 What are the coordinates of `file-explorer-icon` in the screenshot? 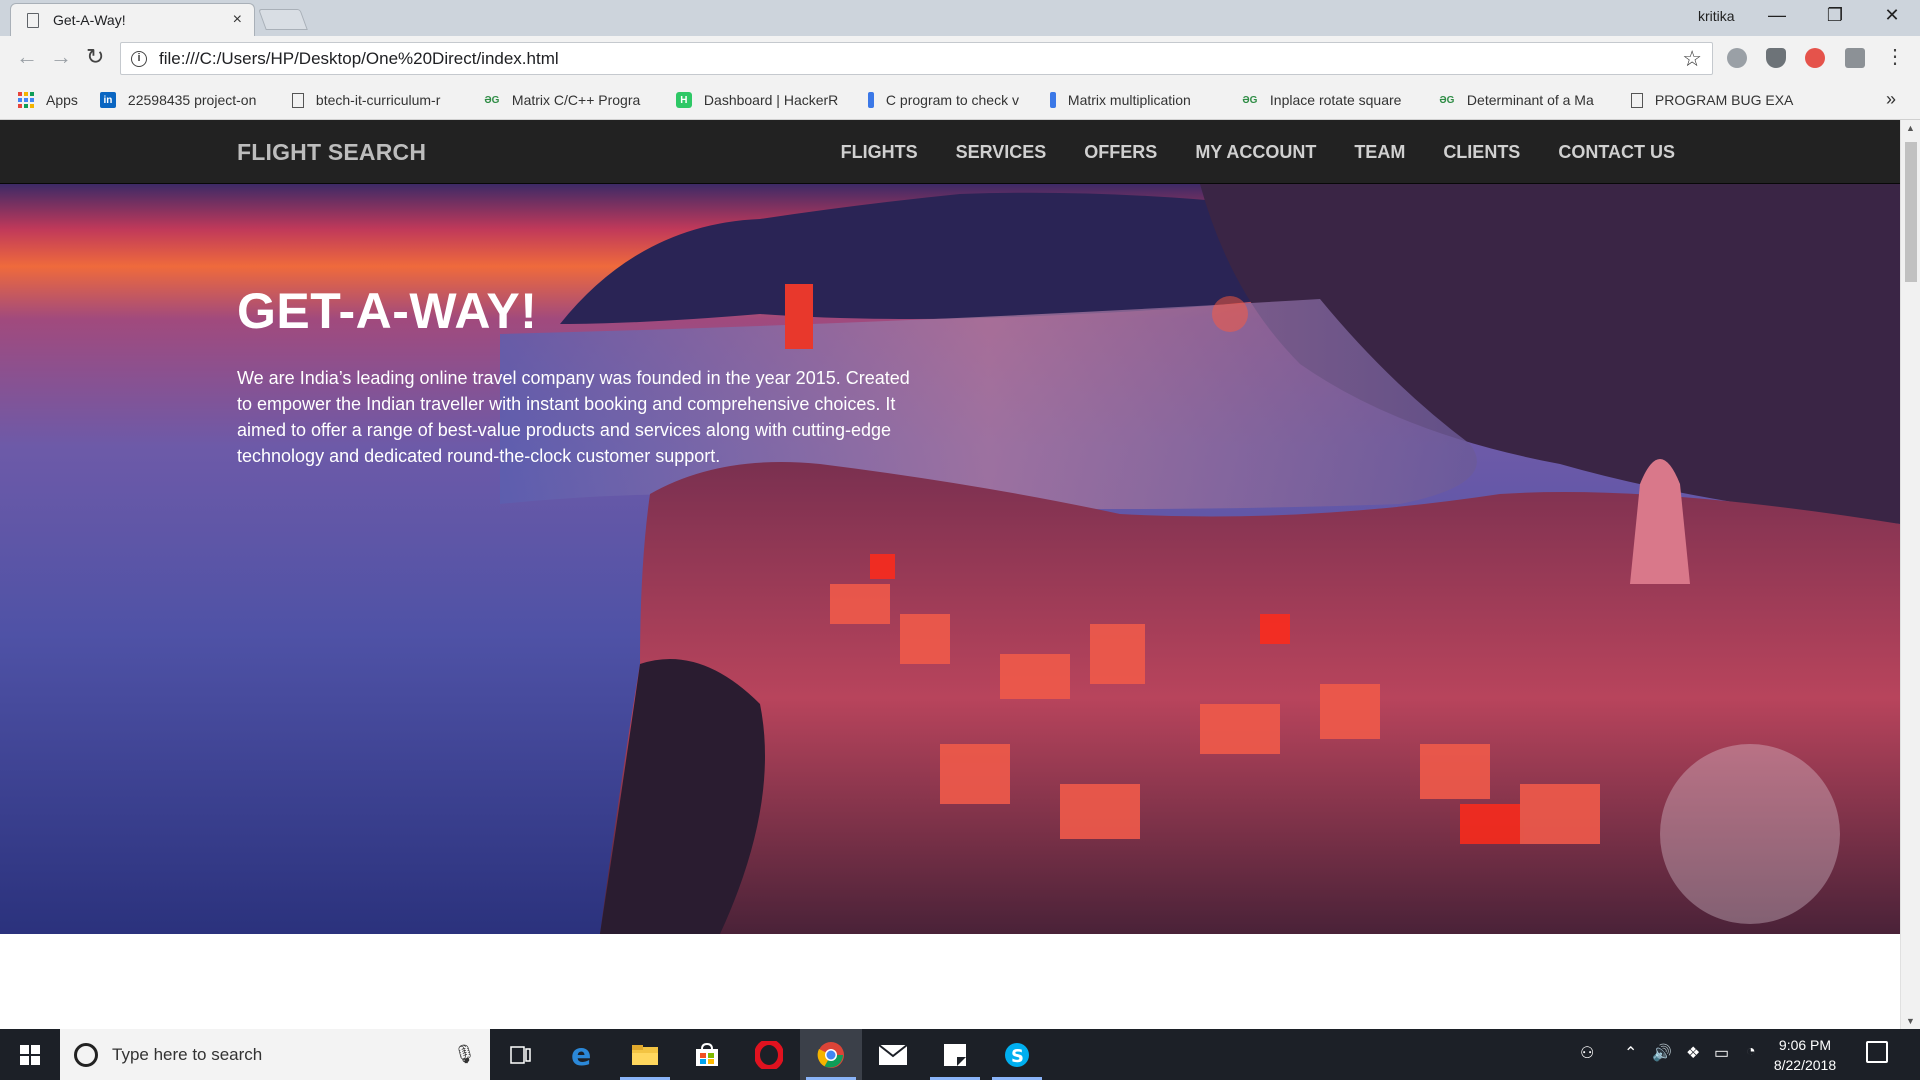 It's located at (645, 1054).